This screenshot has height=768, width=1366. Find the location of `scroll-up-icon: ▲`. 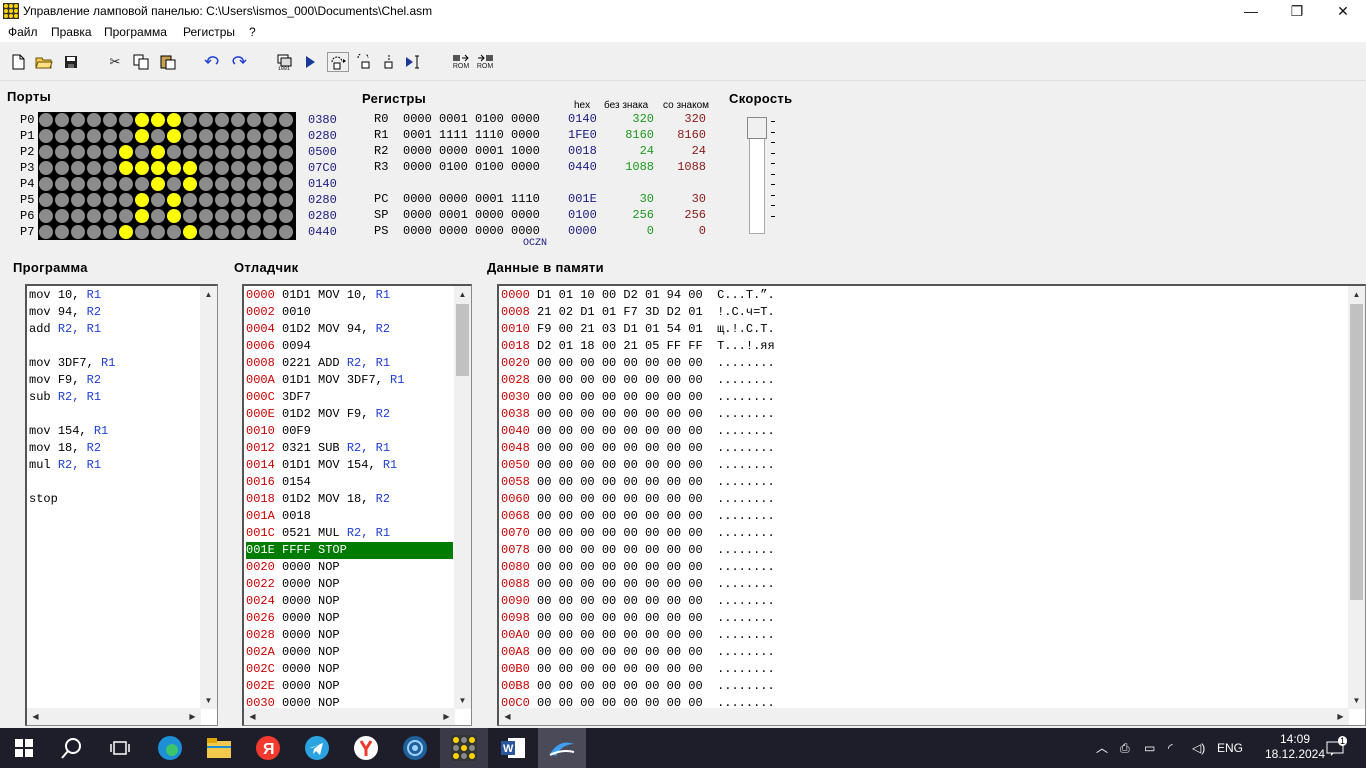

scroll-up-icon: ▲ is located at coordinates (208, 294).